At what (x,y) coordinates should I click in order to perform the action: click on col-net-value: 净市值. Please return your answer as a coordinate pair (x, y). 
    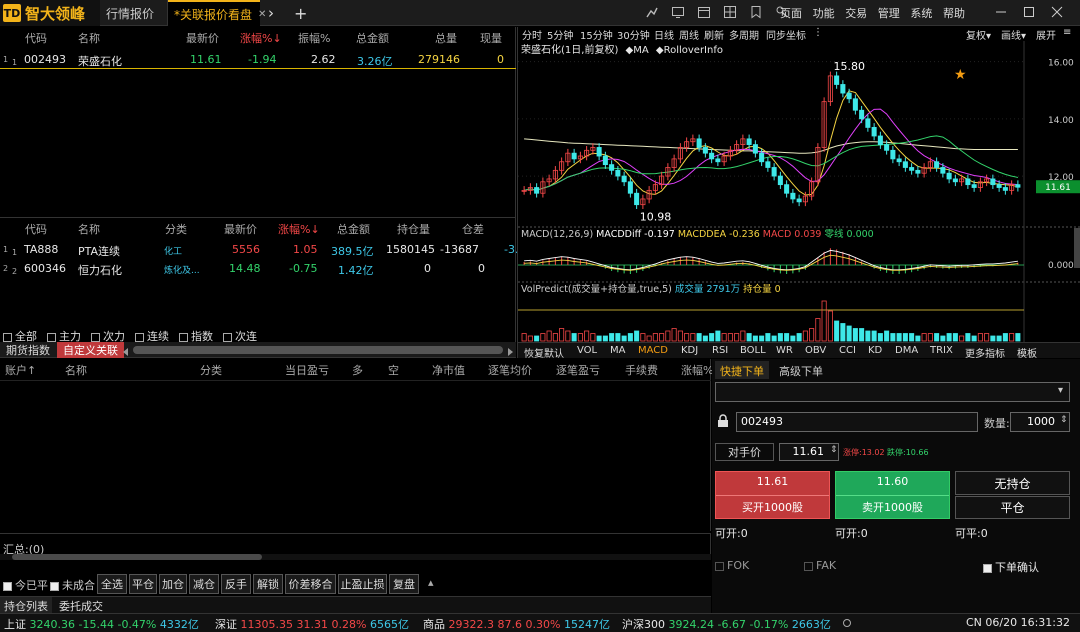
    Looking at the image, I should click on (448, 370).